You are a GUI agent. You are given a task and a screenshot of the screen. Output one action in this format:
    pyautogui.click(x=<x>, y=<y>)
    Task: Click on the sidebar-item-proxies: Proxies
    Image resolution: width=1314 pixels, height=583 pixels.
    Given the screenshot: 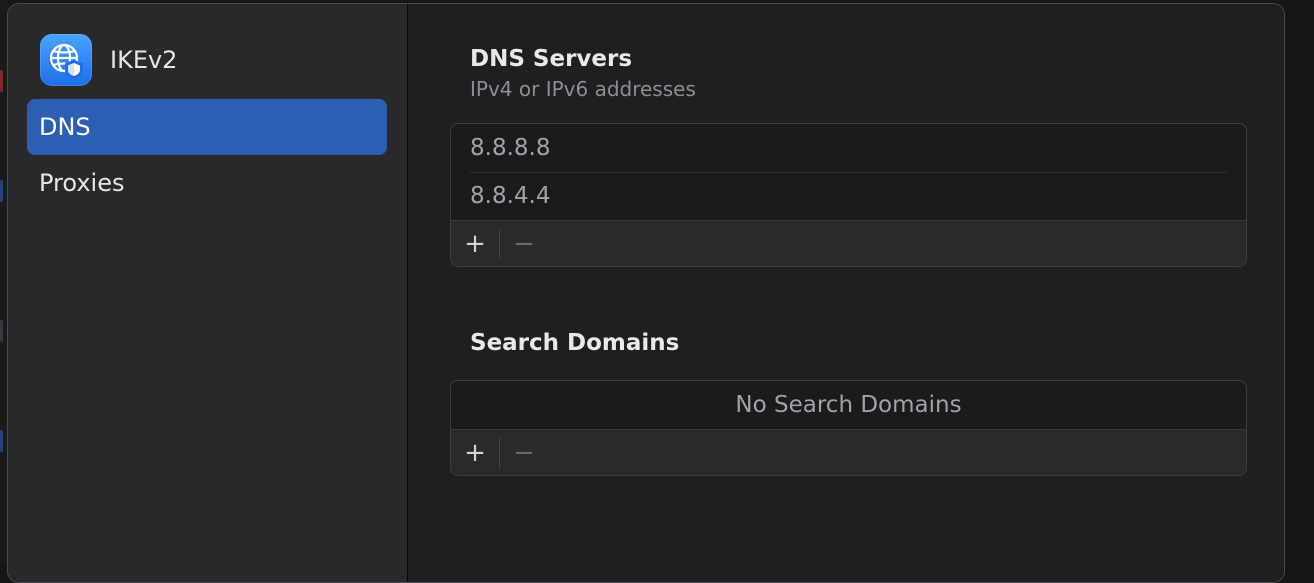 What is the action you would take?
    pyautogui.click(x=207, y=183)
    